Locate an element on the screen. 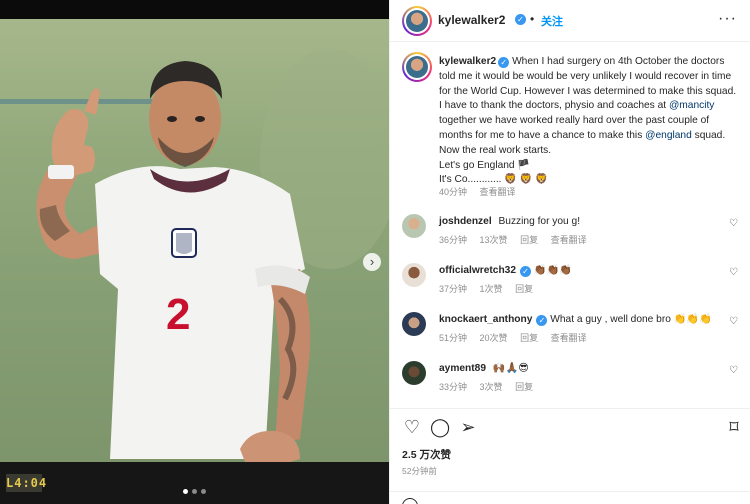 This screenshot has height=504, width=750. comment-meta: 36分钟 13次赞 回复 查看翻译 is located at coordinates (518, 239).